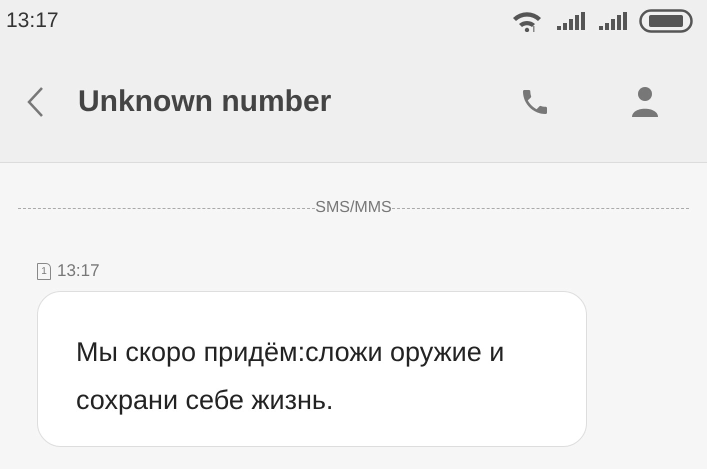 This screenshot has height=469, width=707. I want to click on back-icon, so click(35, 102).